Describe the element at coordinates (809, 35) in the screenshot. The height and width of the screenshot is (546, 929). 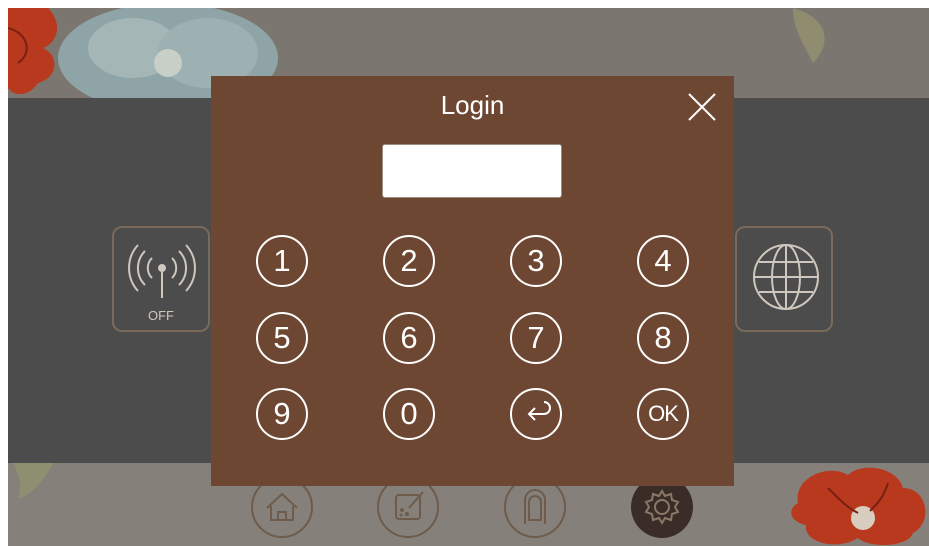
I see `leaf-decoration` at that location.